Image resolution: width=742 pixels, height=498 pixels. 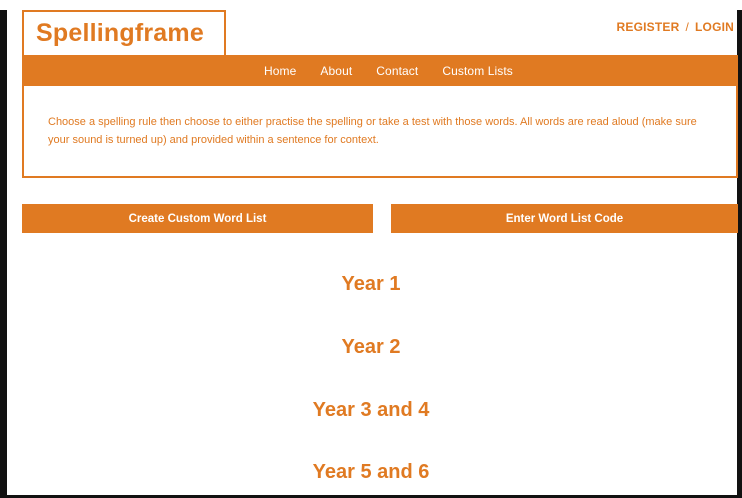 What do you see at coordinates (280, 71) in the screenshot?
I see `nav-home: Home` at bounding box center [280, 71].